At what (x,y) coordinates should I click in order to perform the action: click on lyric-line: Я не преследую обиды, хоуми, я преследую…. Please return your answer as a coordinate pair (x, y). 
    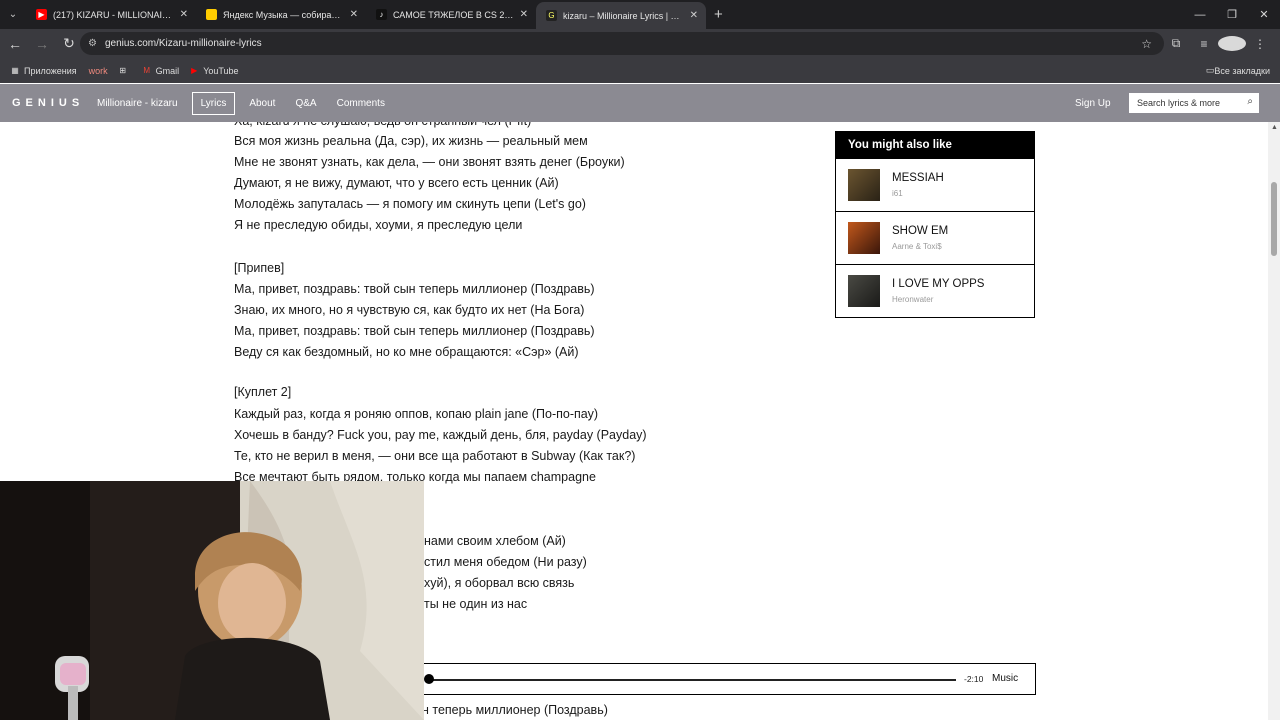
    Looking at the image, I should click on (378, 225).